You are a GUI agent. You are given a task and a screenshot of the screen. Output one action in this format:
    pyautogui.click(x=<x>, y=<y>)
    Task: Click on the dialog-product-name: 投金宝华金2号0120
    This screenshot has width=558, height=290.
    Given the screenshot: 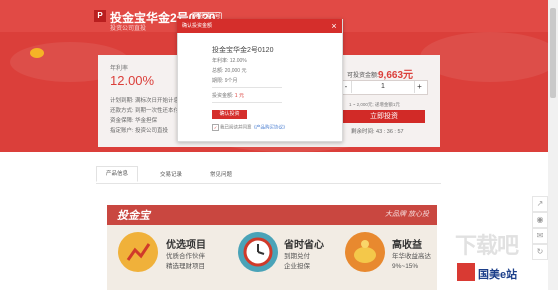 What is the action you would take?
    pyautogui.click(x=243, y=50)
    